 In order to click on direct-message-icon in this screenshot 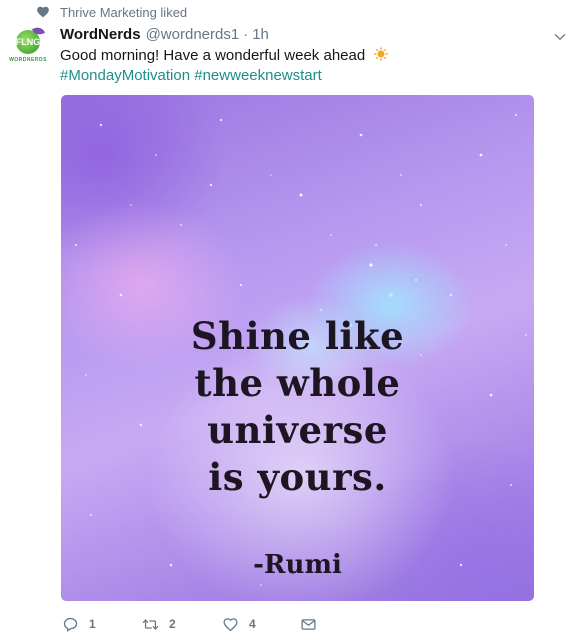, I will do `click(308, 624)`.